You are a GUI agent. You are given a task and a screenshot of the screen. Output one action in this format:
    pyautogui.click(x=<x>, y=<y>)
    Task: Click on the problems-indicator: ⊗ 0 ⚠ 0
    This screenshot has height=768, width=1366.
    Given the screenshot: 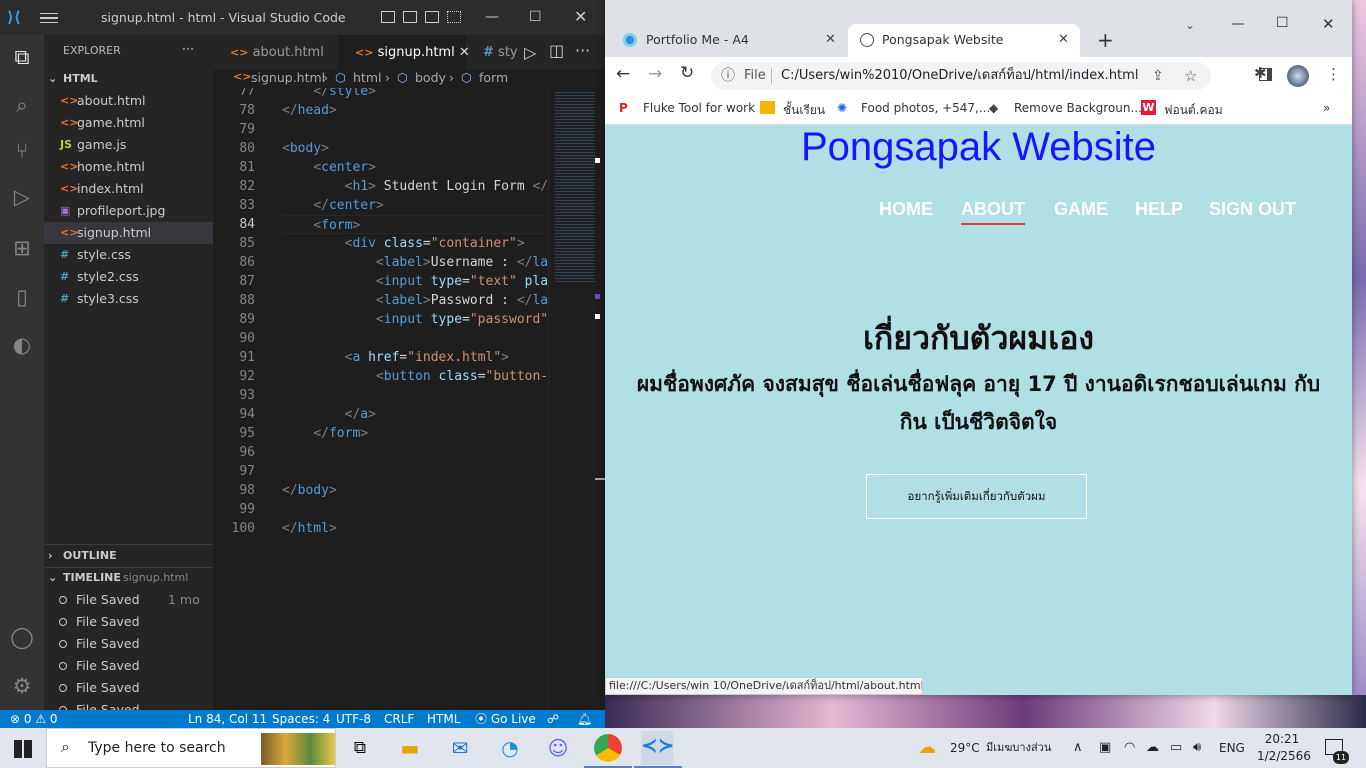 What is the action you would take?
    pyautogui.click(x=34, y=719)
    